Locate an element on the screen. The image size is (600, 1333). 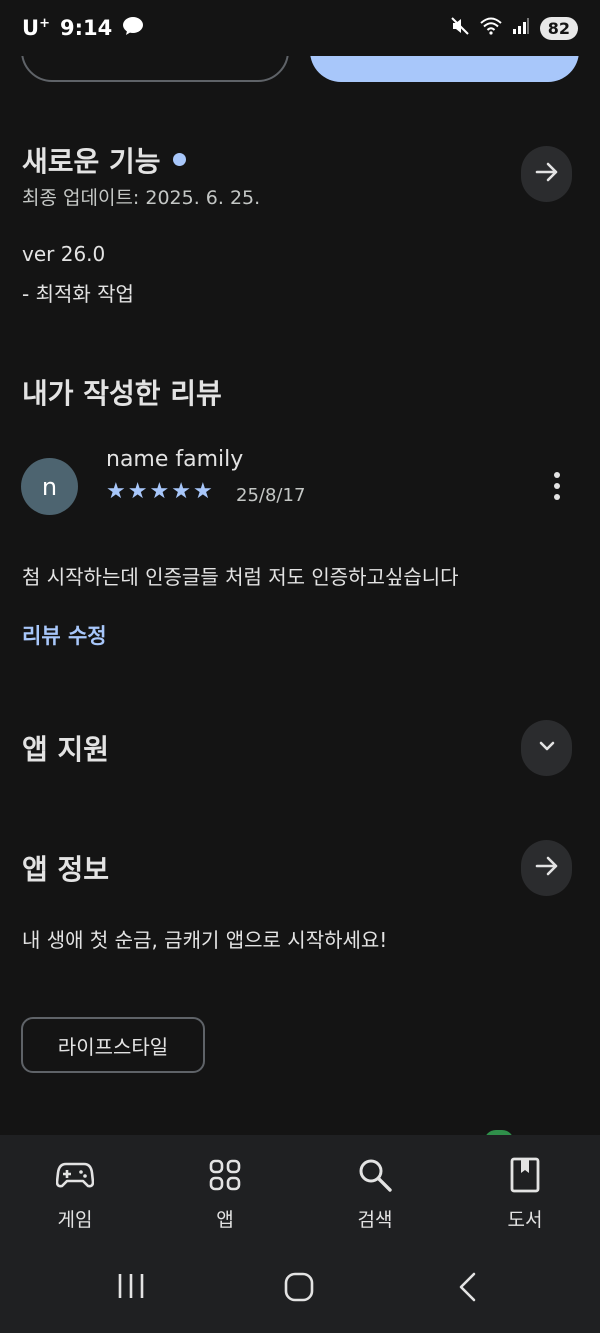
home-button is located at coordinates (299, 1289).